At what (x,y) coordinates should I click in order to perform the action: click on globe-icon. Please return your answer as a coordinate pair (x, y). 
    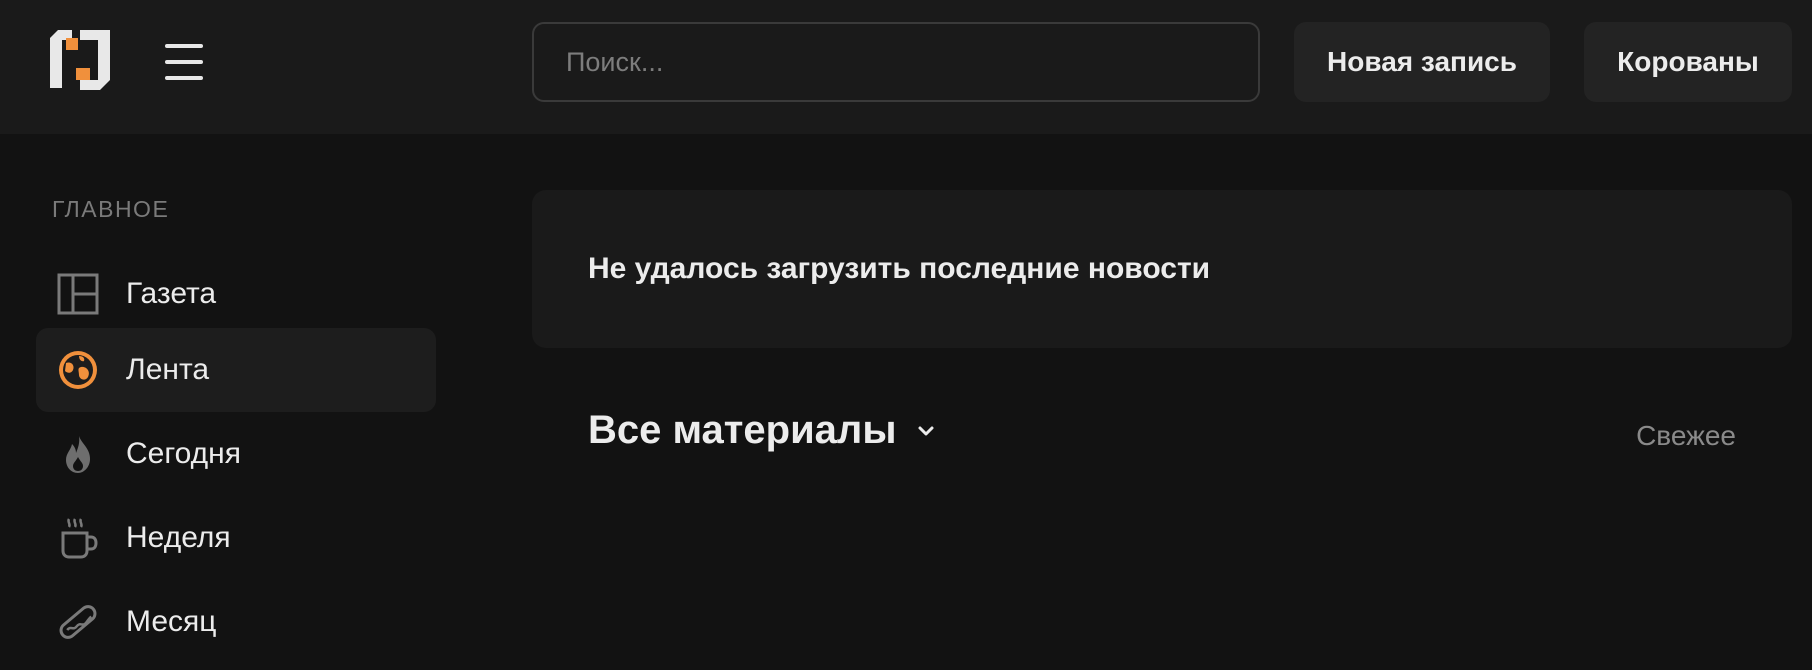
    Looking at the image, I should click on (78, 370).